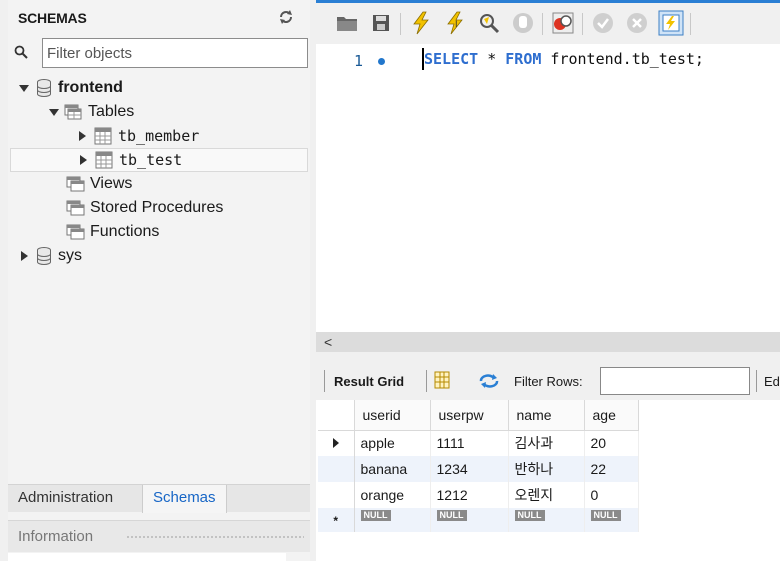  What do you see at coordinates (442, 380) in the screenshot?
I see `grid-view-icon` at bounding box center [442, 380].